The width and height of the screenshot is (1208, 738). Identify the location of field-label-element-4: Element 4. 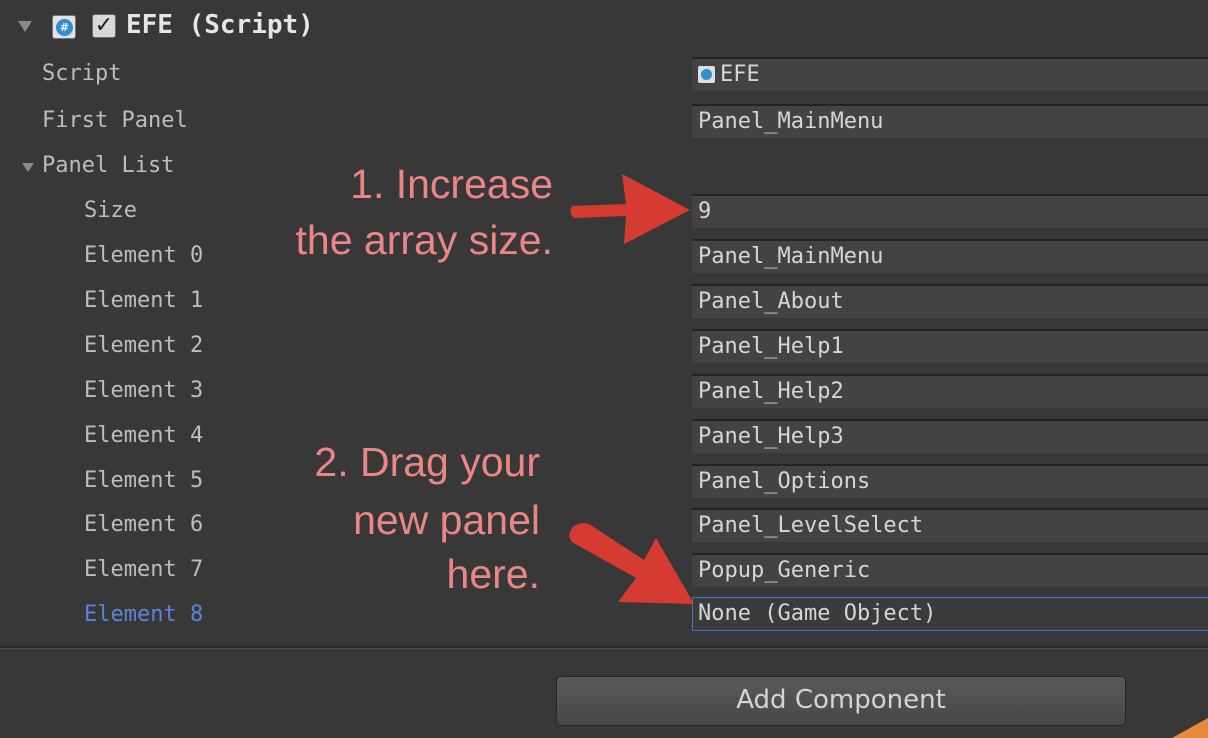
(144, 435).